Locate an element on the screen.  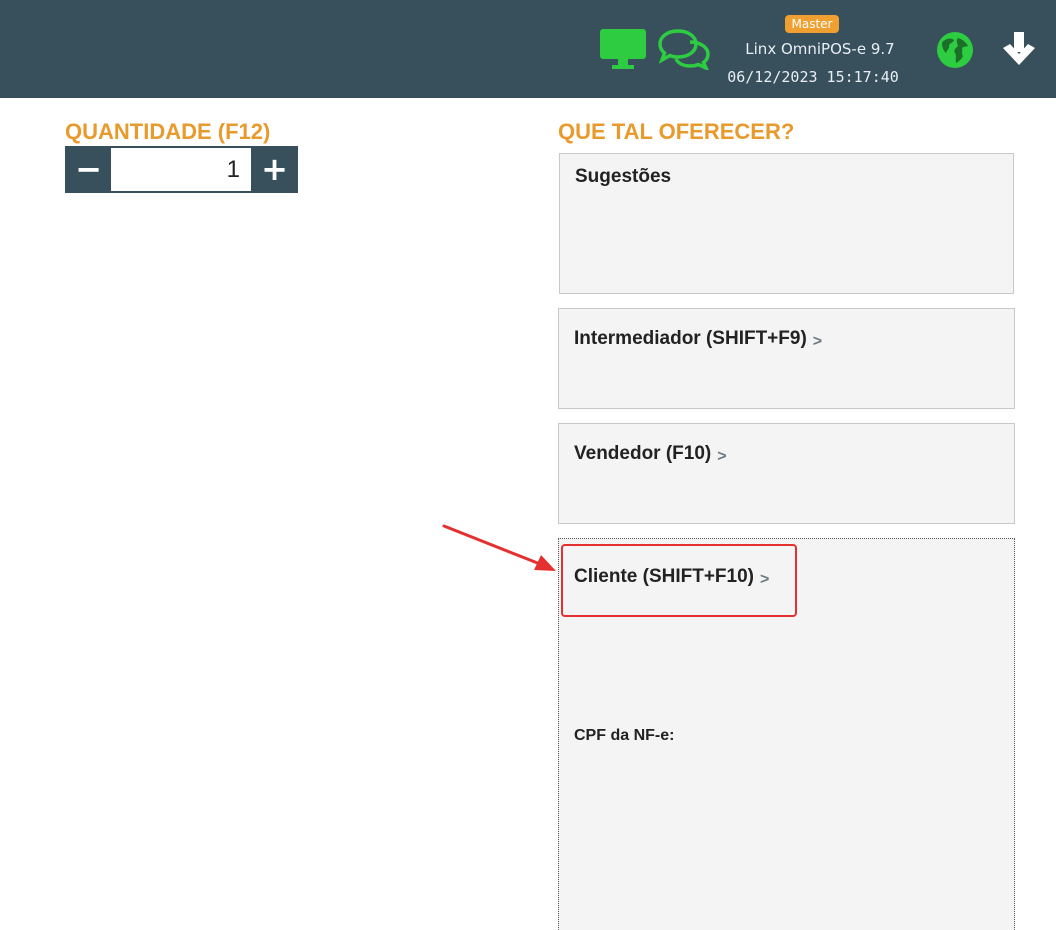
offer-title: QUE TAL OFERECER? is located at coordinates (676, 131).